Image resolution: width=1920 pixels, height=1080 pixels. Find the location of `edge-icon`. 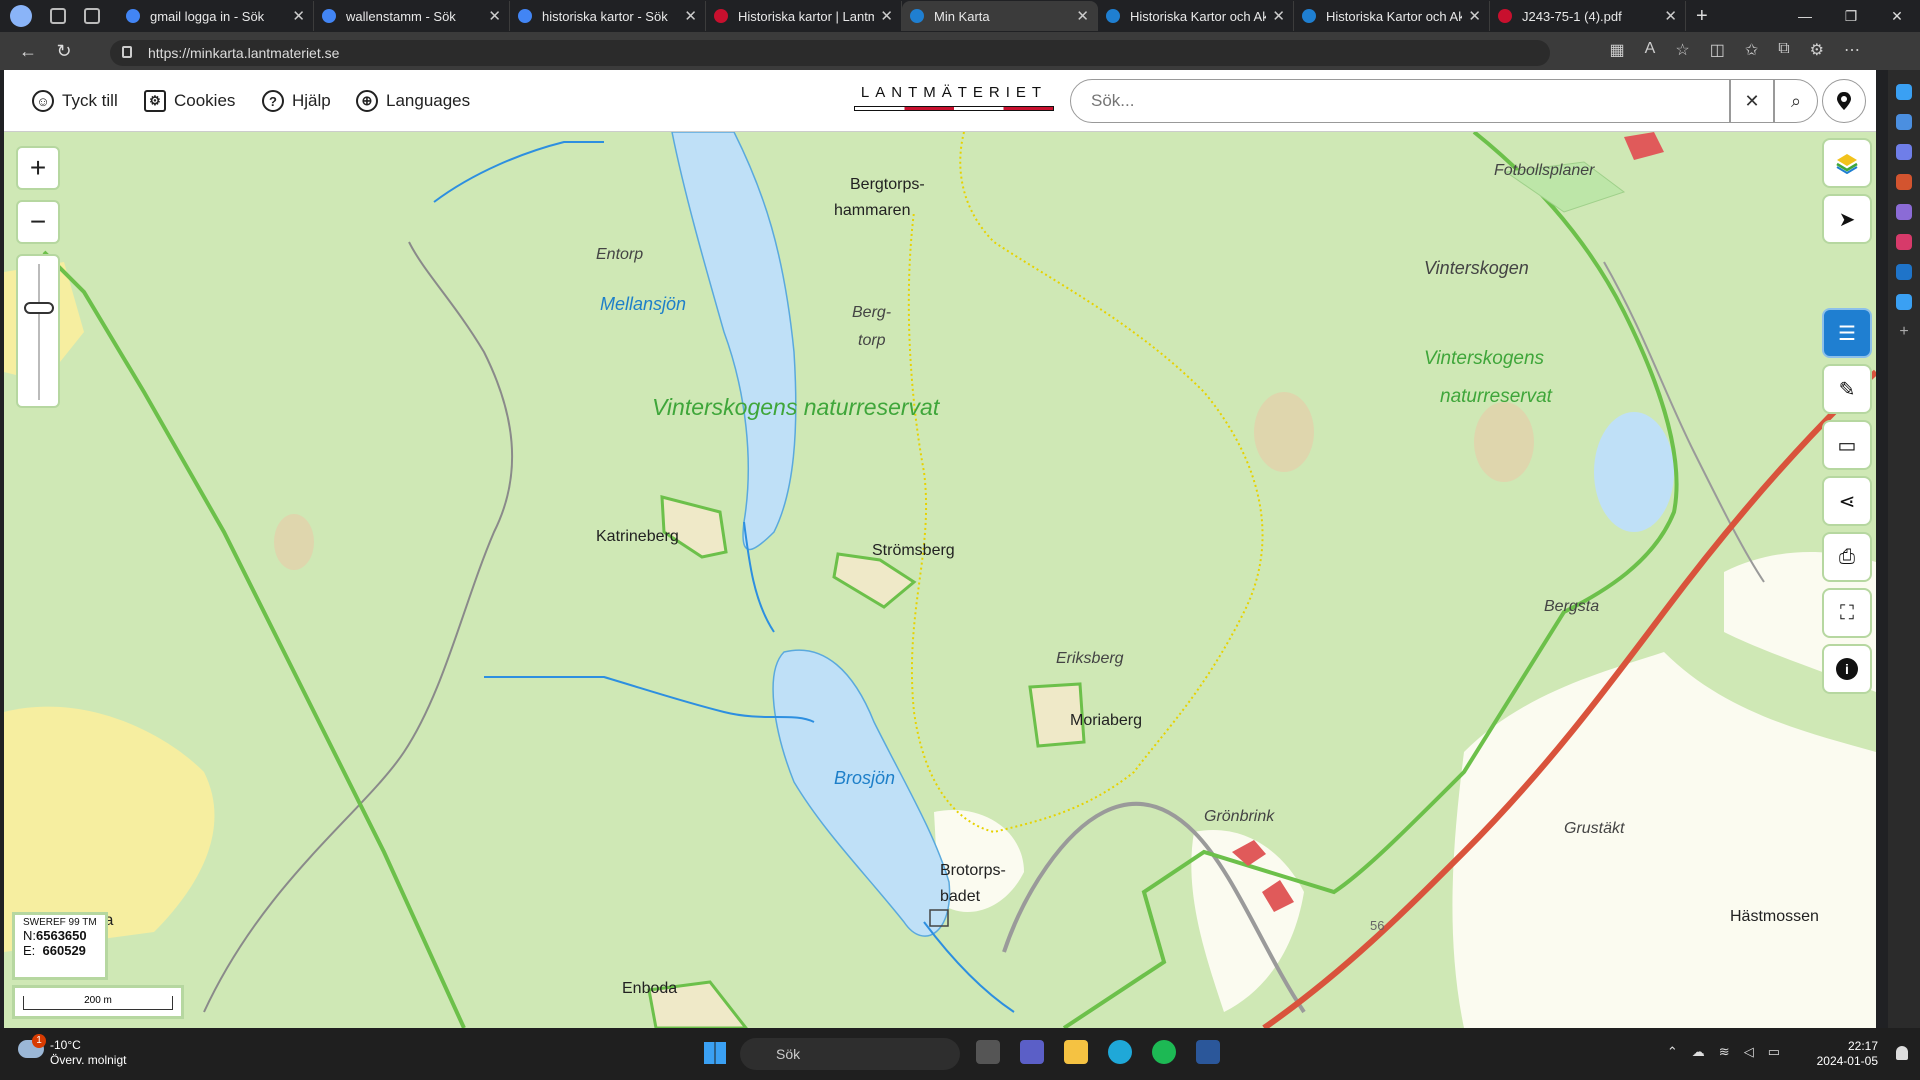

edge-icon is located at coordinates (1120, 1052).